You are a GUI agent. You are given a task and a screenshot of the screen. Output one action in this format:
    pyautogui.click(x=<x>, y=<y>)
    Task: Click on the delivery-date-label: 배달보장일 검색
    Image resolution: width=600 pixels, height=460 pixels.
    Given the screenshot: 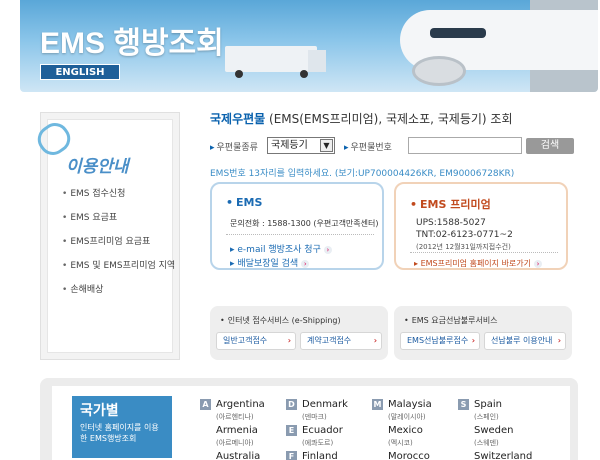 What is the action you would take?
    pyautogui.click(x=267, y=264)
    